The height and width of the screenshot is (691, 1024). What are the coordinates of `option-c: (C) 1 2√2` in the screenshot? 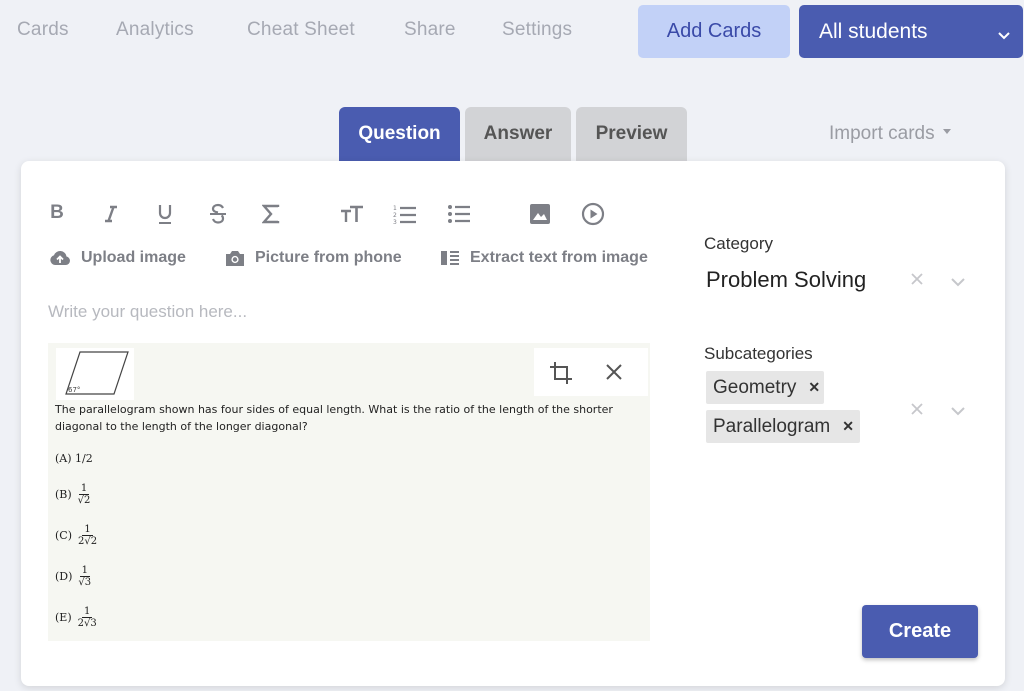 It's located at (76, 535).